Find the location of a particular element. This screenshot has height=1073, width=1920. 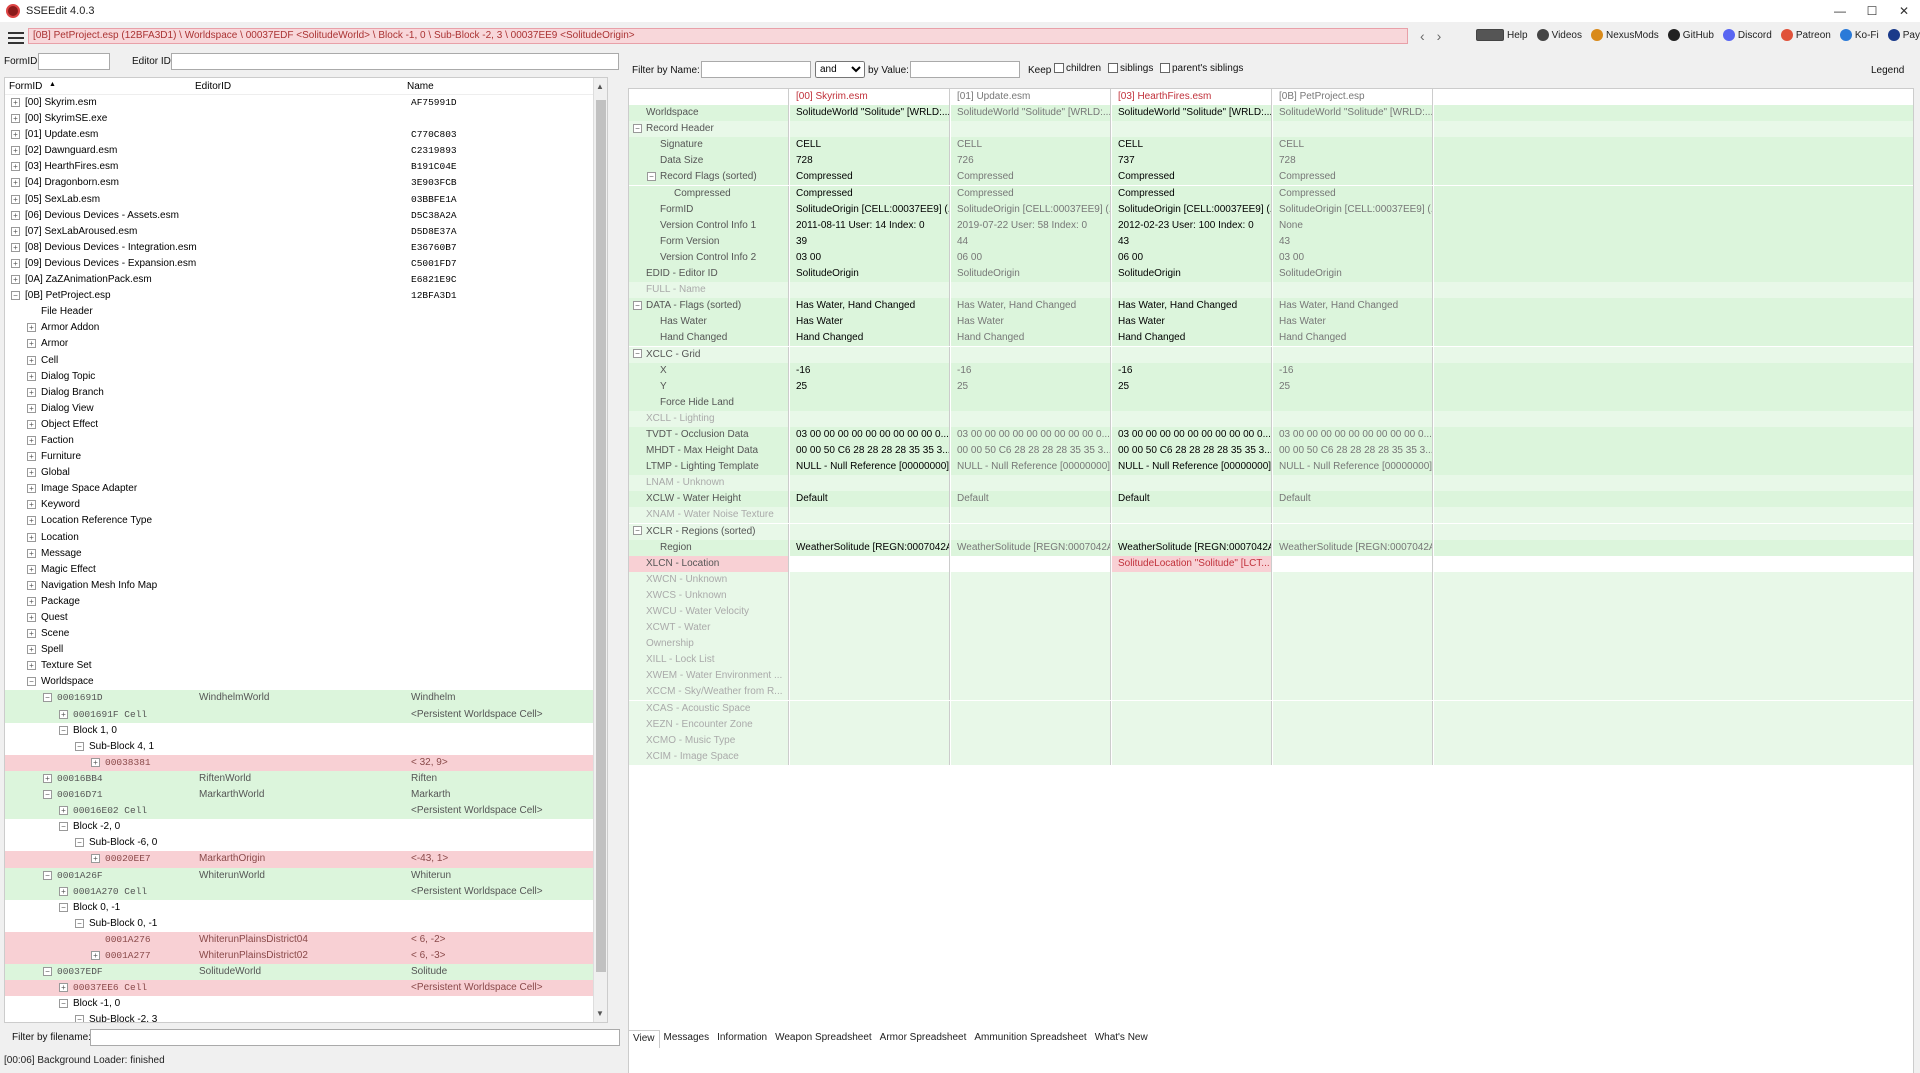

siblings-checkbox: siblings is located at coordinates (1130, 68).